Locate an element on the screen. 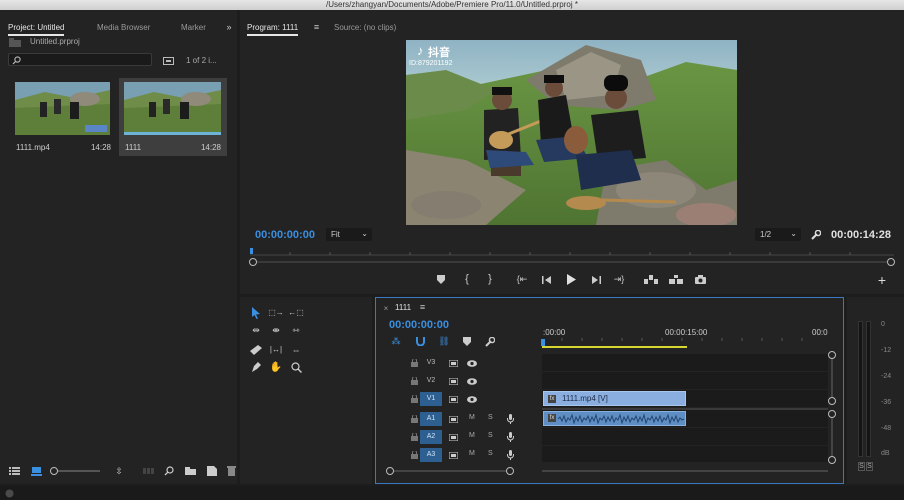 Image resolution: width=904 pixels, height=500 pixels. slip-icon: |↔| is located at coordinates (276, 349).